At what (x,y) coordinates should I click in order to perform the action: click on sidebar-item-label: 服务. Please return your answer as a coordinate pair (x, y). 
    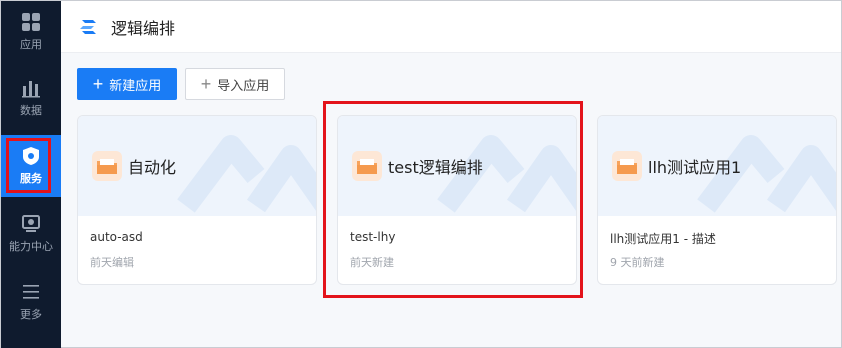
    Looking at the image, I should click on (31, 178).